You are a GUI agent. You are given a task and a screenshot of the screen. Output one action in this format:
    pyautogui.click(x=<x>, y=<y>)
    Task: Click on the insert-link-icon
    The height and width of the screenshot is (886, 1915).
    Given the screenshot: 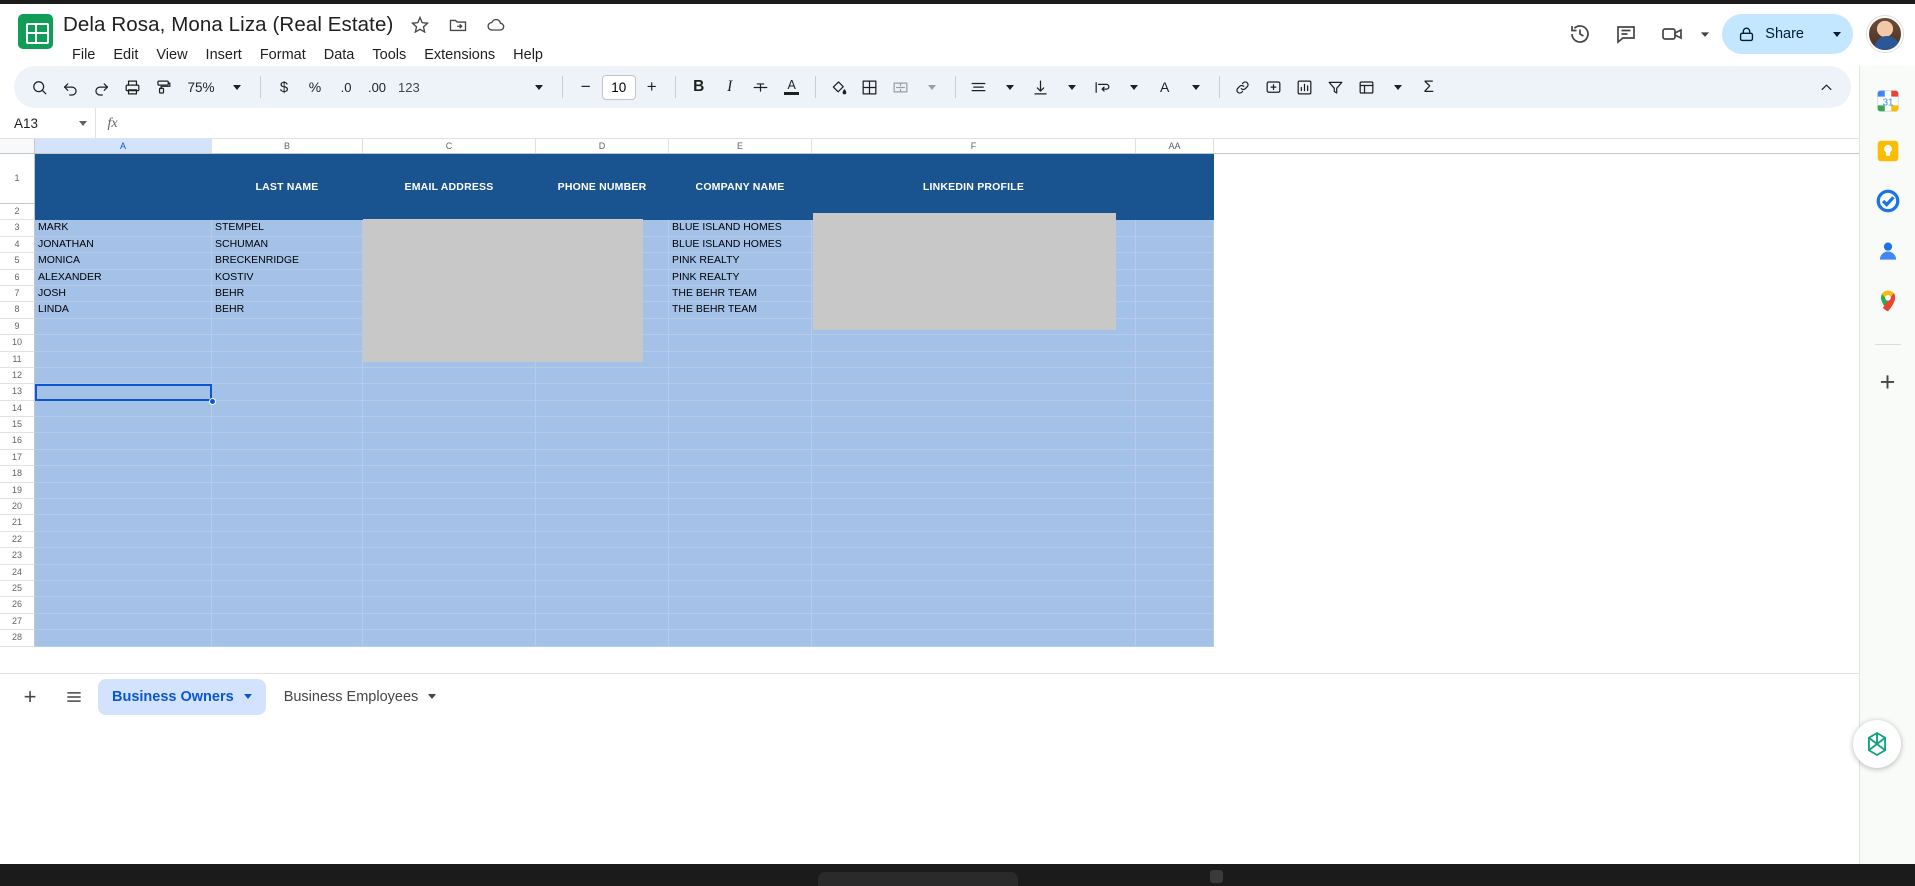 What is the action you would take?
    pyautogui.click(x=1243, y=87)
    